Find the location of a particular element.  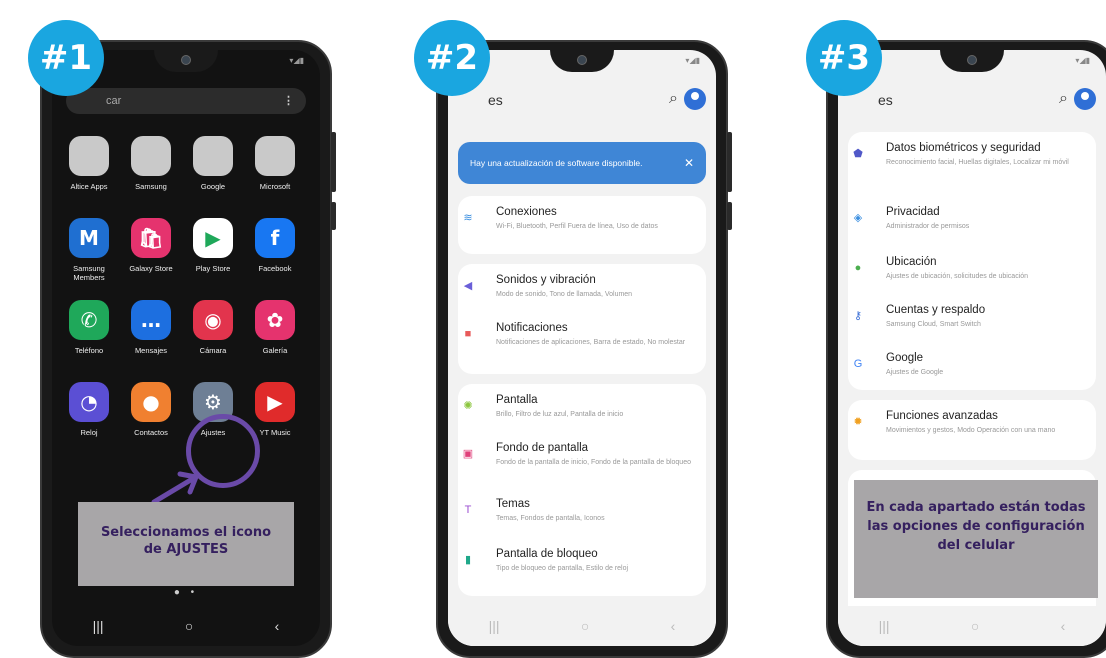

app-label: Galería is located at coordinates (275, 350).